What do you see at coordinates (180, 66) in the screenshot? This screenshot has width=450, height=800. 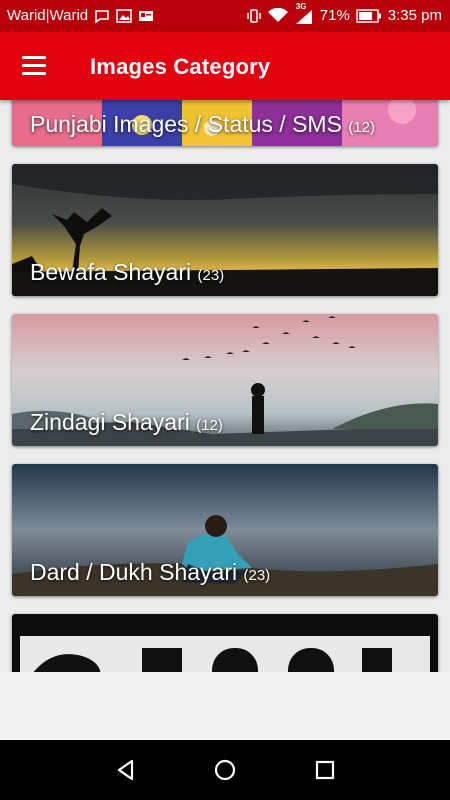 I see `page-title: Images Category` at bounding box center [180, 66].